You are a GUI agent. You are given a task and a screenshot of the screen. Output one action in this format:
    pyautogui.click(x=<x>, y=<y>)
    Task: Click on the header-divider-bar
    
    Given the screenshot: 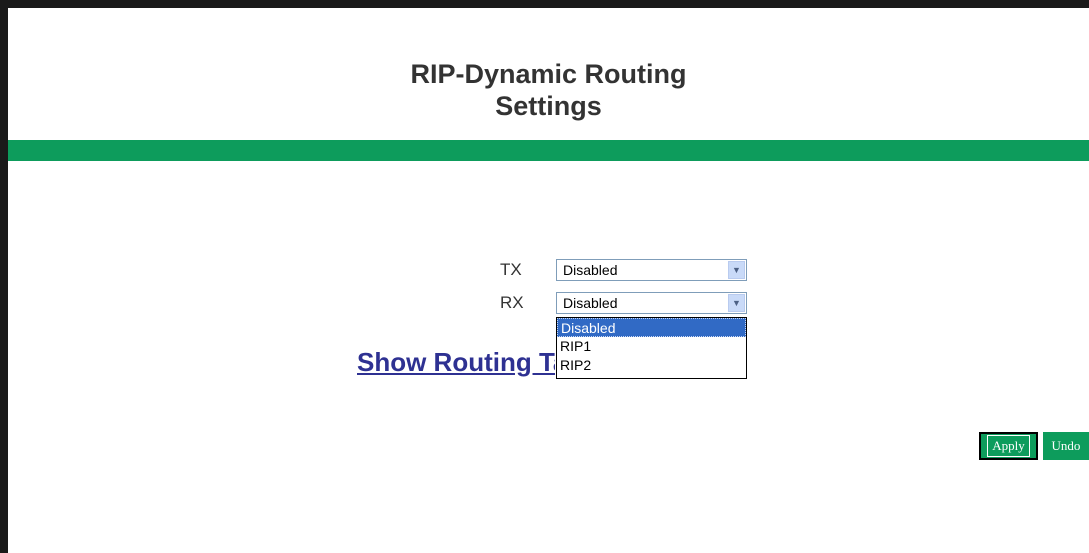 What is the action you would take?
    pyautogui.click(x=548, y=150)
    